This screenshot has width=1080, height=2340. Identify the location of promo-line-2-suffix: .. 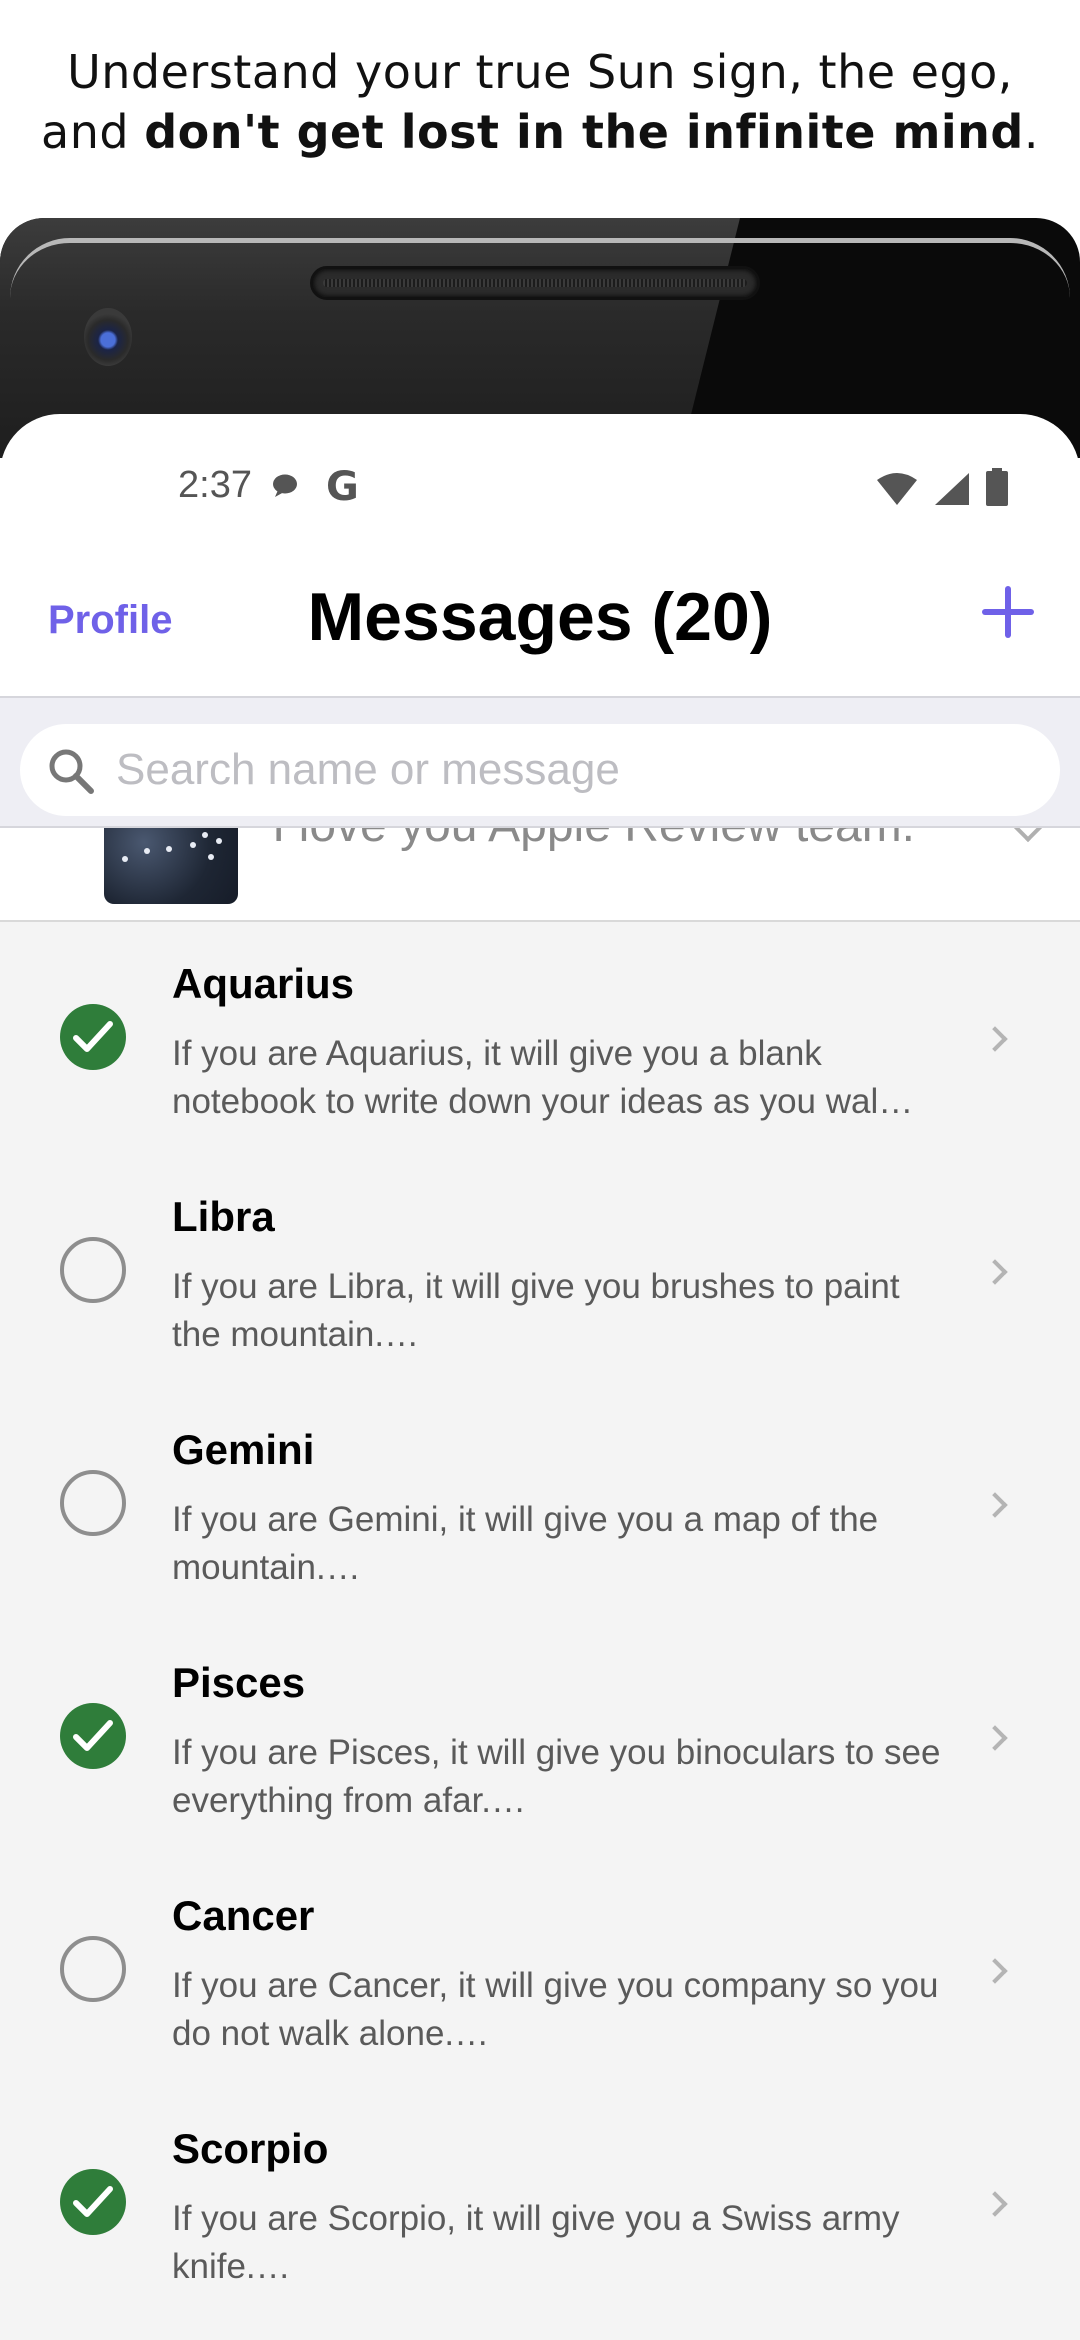
(1031, 132).